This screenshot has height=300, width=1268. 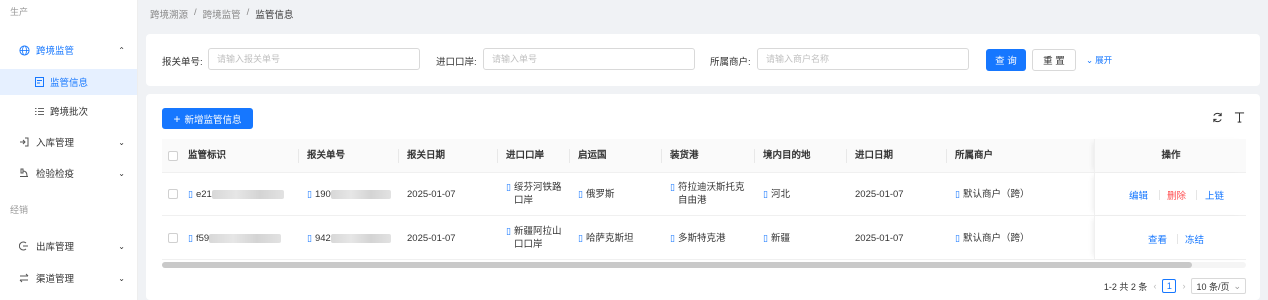 I want to click on col-header: 所属商户, so click(x=974, y=155).